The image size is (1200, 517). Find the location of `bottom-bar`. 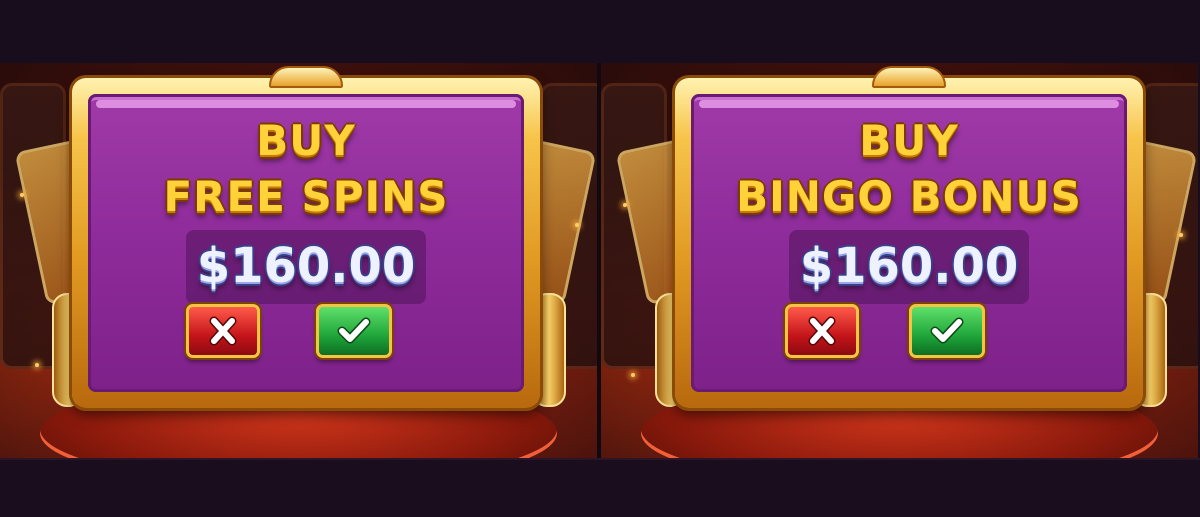

bottom-bar is located at coordinates (600, 487).